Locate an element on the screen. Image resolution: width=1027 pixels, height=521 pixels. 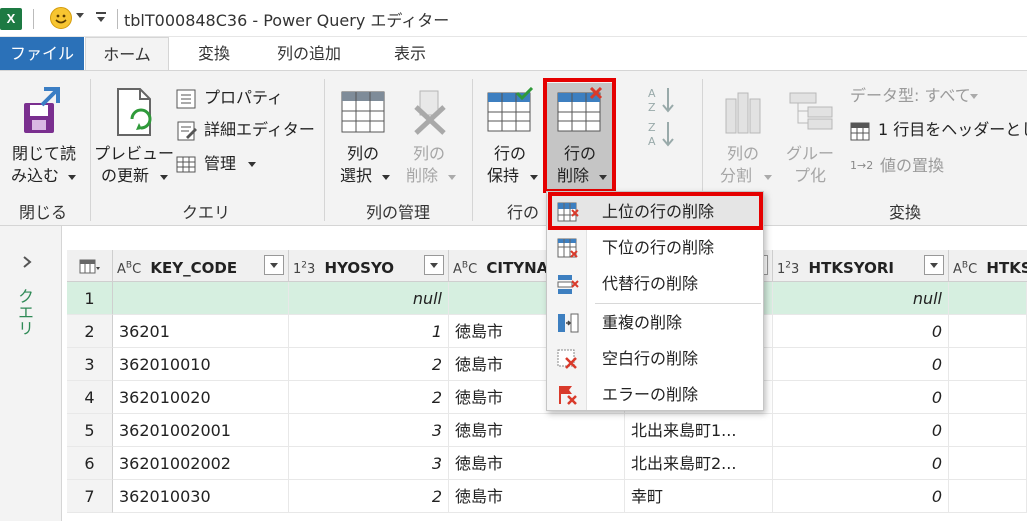
quick-access-customize-icon is located at coordinates (101, 17).